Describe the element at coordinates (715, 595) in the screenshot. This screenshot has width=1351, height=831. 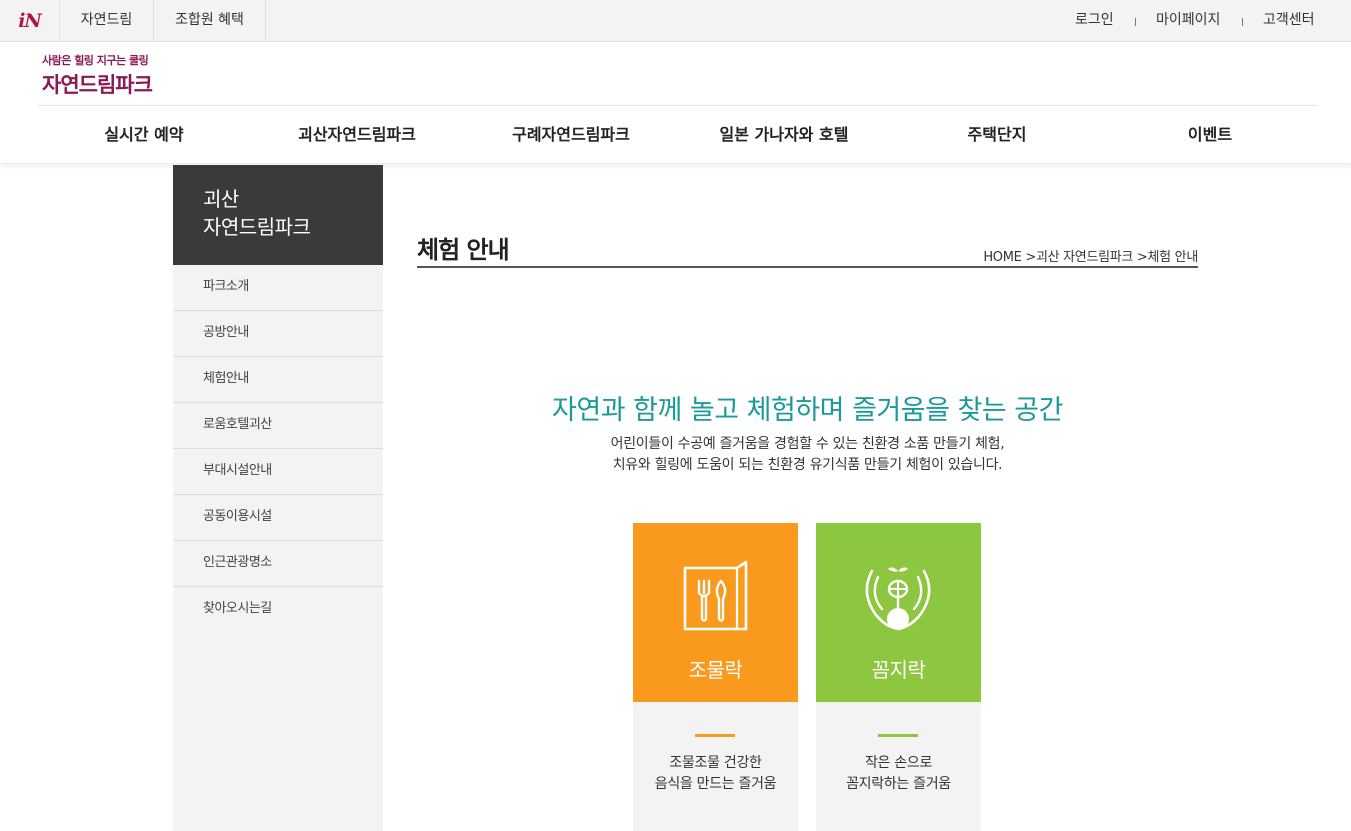
I see `utensils-icon` at that location.